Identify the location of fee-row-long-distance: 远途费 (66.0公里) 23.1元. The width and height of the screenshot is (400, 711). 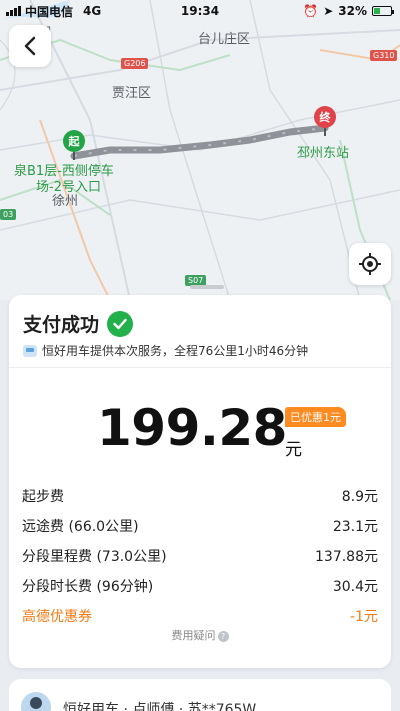
(200, 526).